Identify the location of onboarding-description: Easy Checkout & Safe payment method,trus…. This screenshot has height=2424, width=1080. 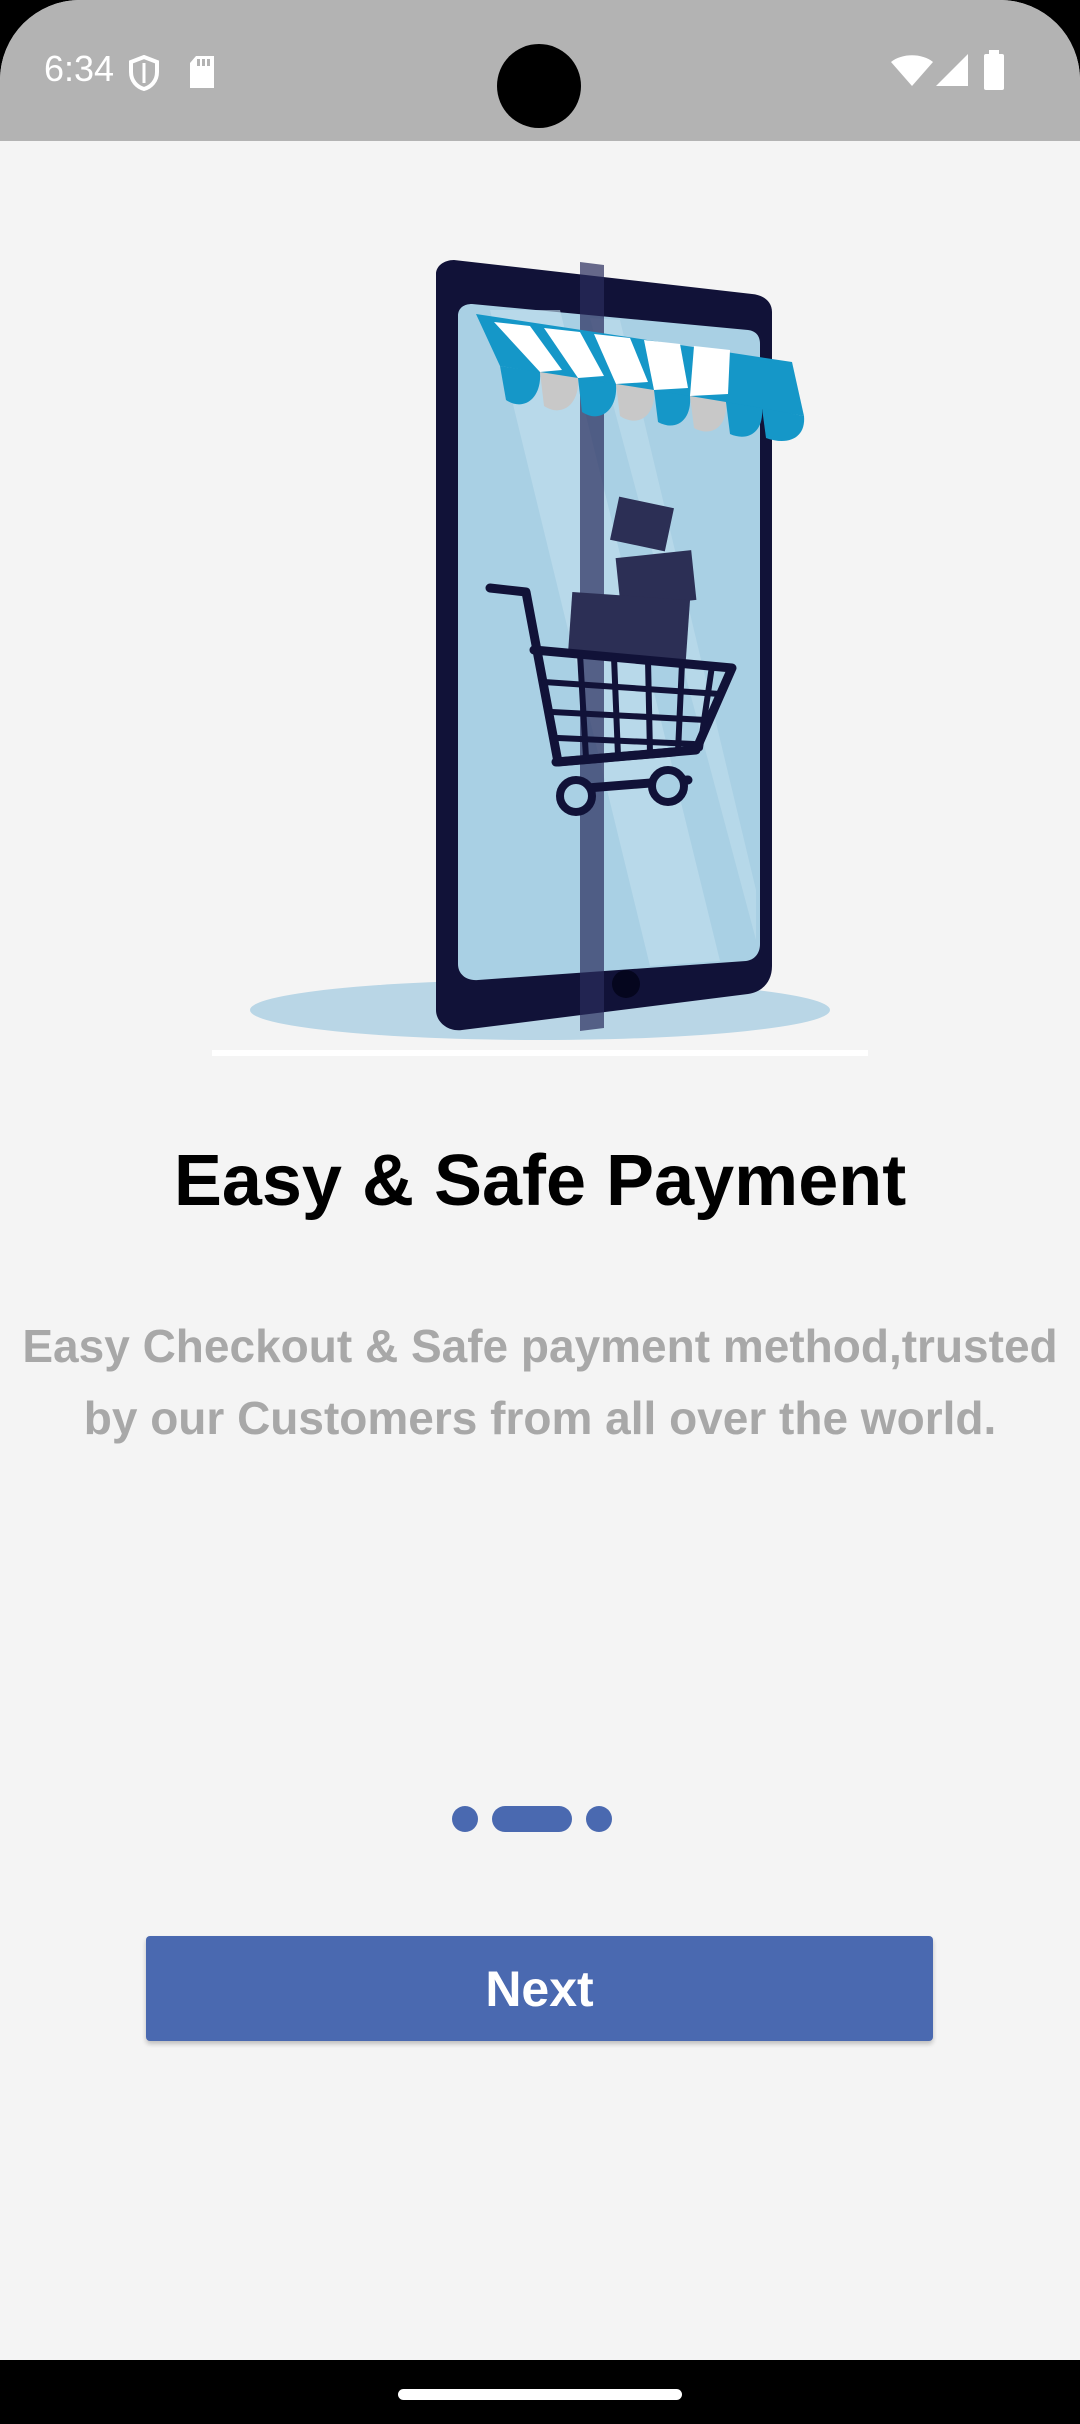
(540, 1382).